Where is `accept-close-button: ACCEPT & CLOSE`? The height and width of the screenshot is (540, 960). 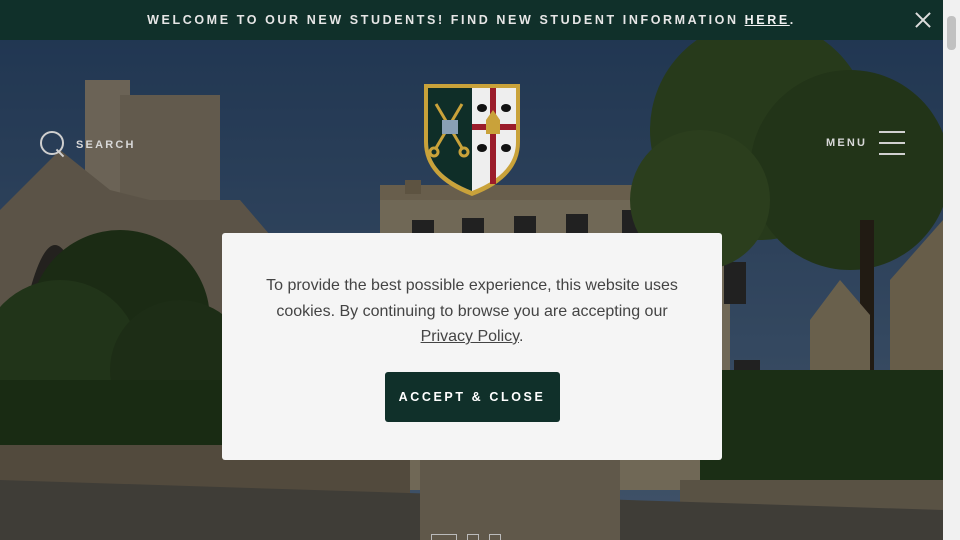
accept-close-button: ACCEPT & CLOSE is located at coordinates (472, 396).